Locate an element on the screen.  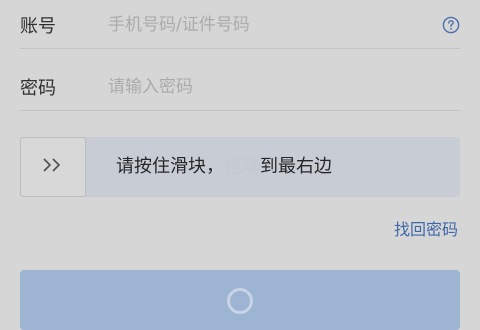
account-input is located at coordinates (275, 25).